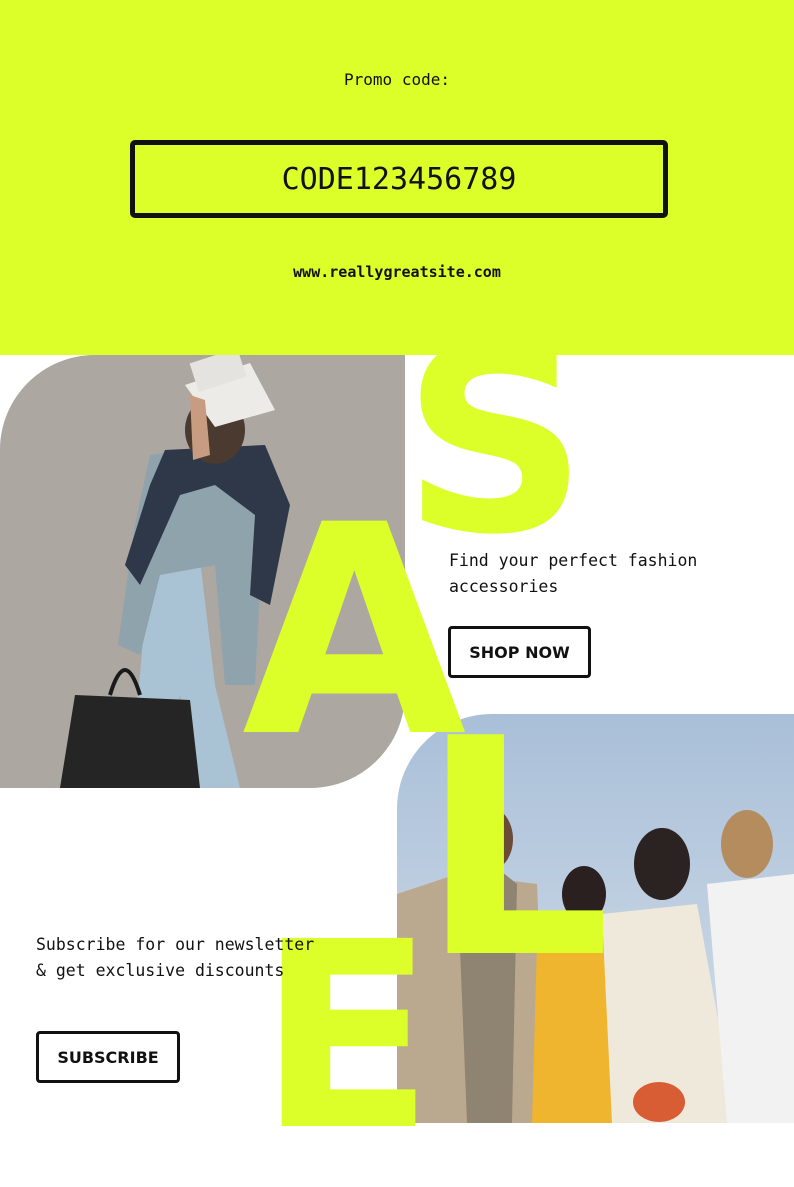  What do you see at coordinates (397, 79) in the screenshot?
I see `promo-label: Promo code:` at bounding box center [397, 79].